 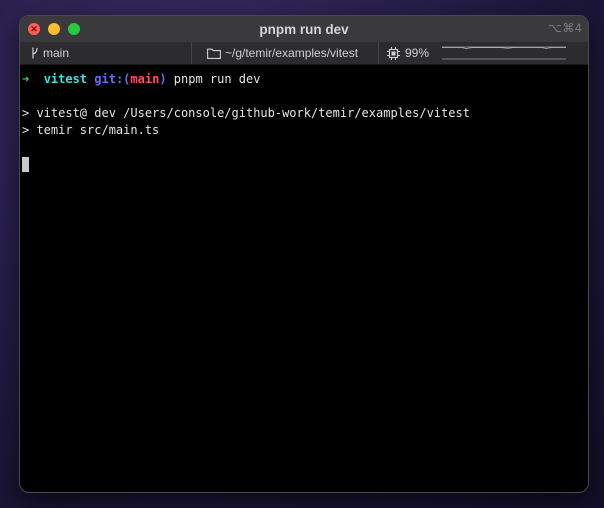 What do you see at coordinates (393, 53) in the screenshot?
I see `cpu-chip-icon` at bounding box center [393, 53].